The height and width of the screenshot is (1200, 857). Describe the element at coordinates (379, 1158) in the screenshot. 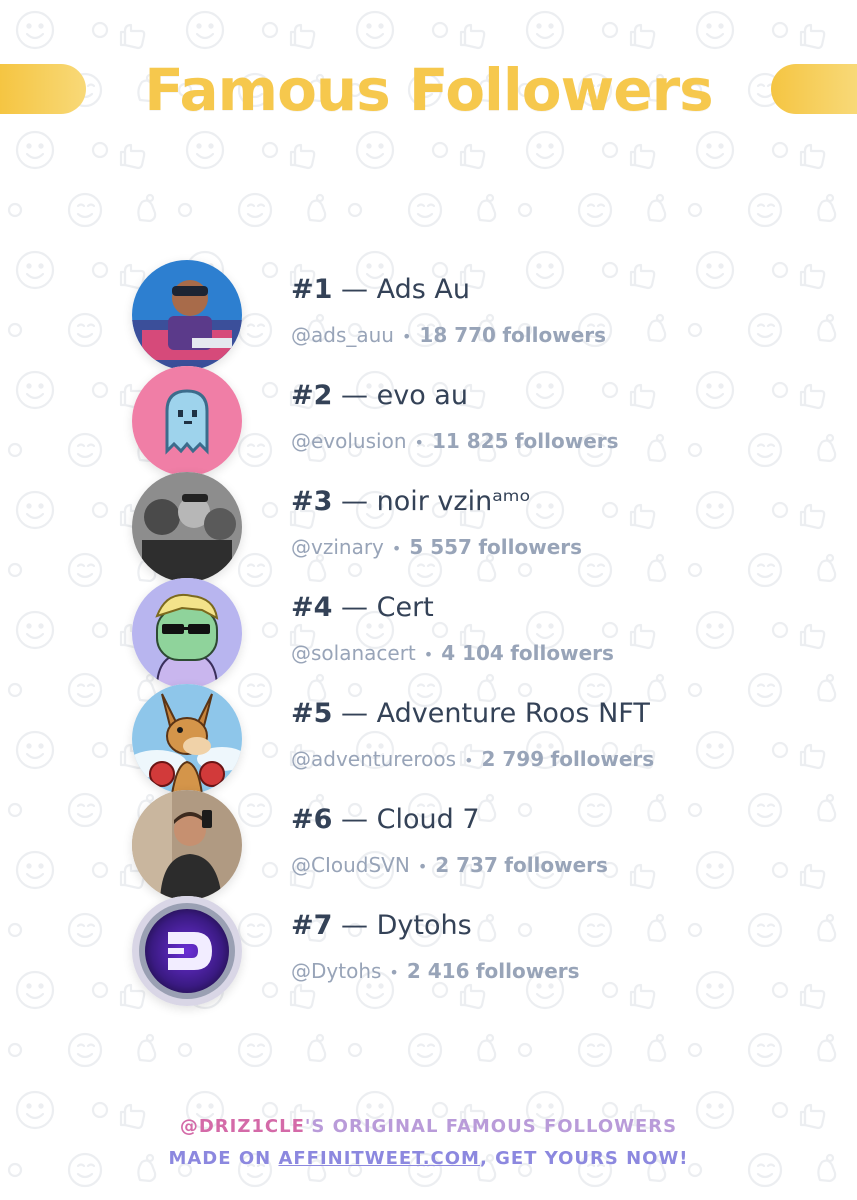

I see `affinitweet-link: AFFINITWEET.COM` at that location.